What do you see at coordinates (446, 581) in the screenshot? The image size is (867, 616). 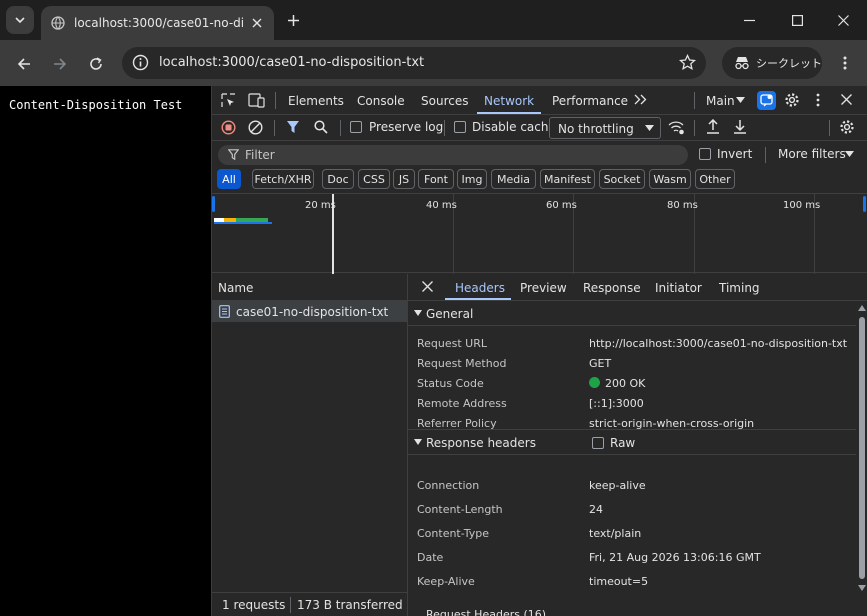 I see `response-header-key: Keep-Alive` at bounding box center [446, 581].